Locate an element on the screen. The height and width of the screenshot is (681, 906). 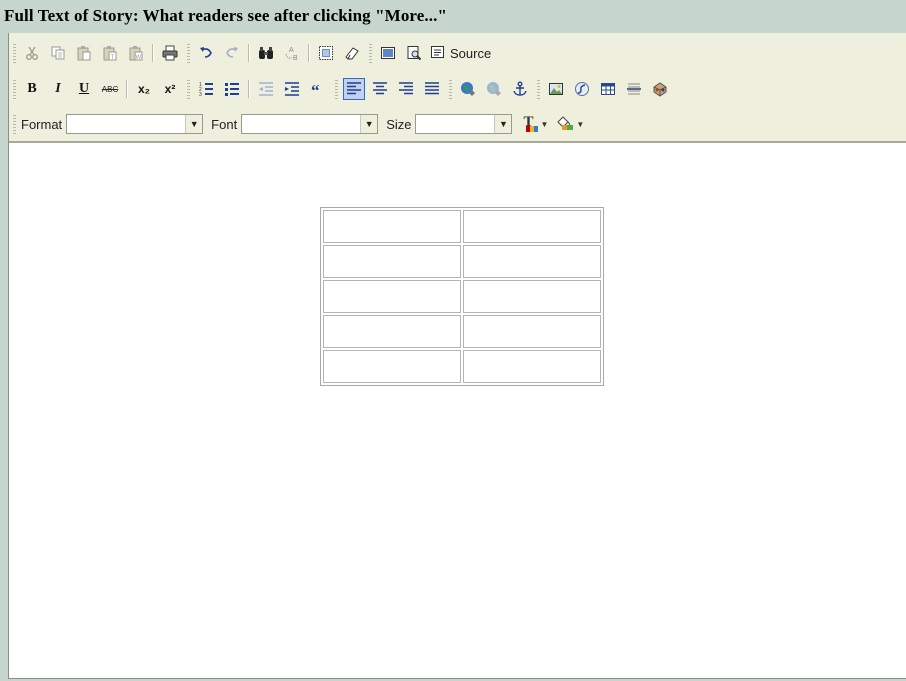
svg-text: 3 is located at coordinates (200, 94).